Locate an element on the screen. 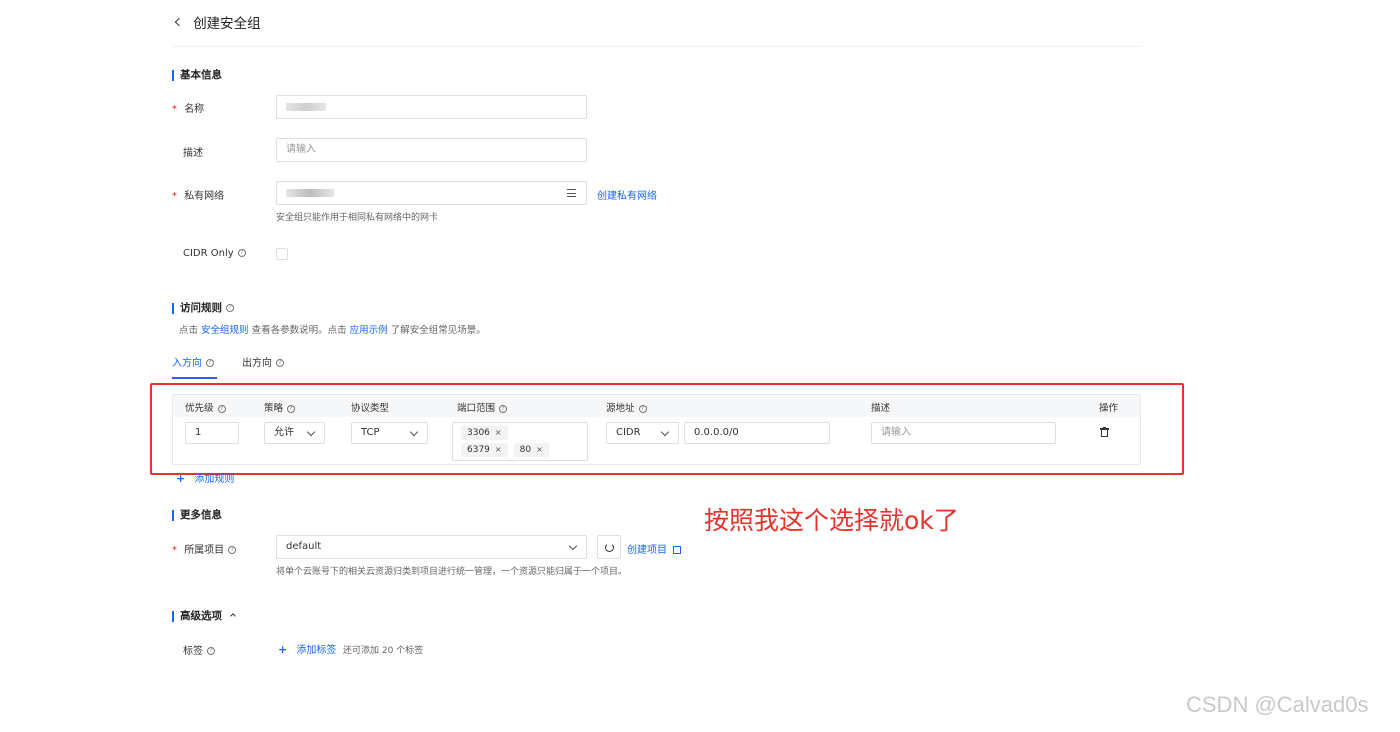 This screenshot has width=1400, height=732. tab-active-indicator is located at coordinates (194, 378).